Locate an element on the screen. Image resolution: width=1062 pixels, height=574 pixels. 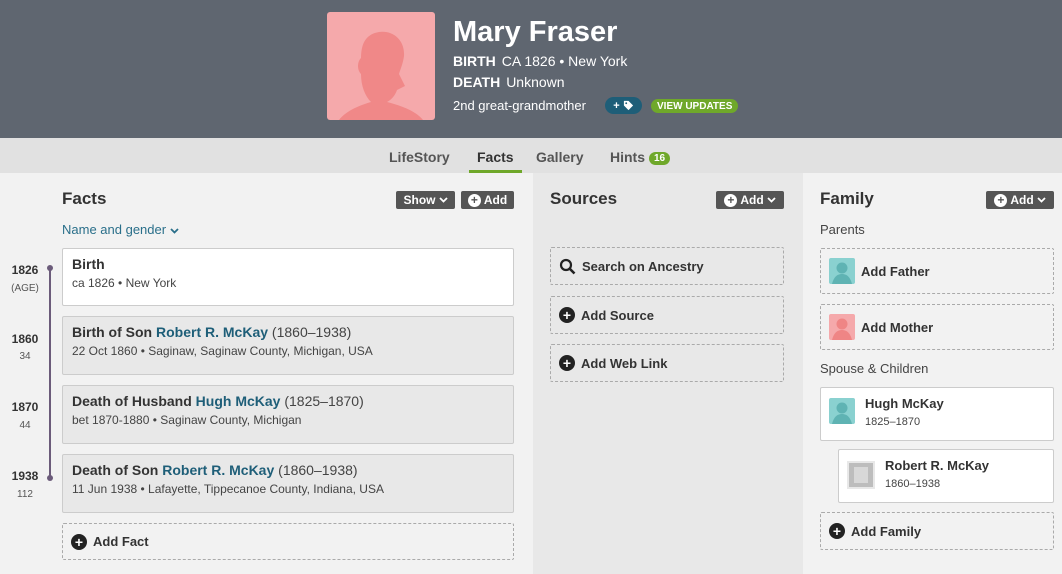
child-name: Robert R. McKay is located at coordinates (937, 465).